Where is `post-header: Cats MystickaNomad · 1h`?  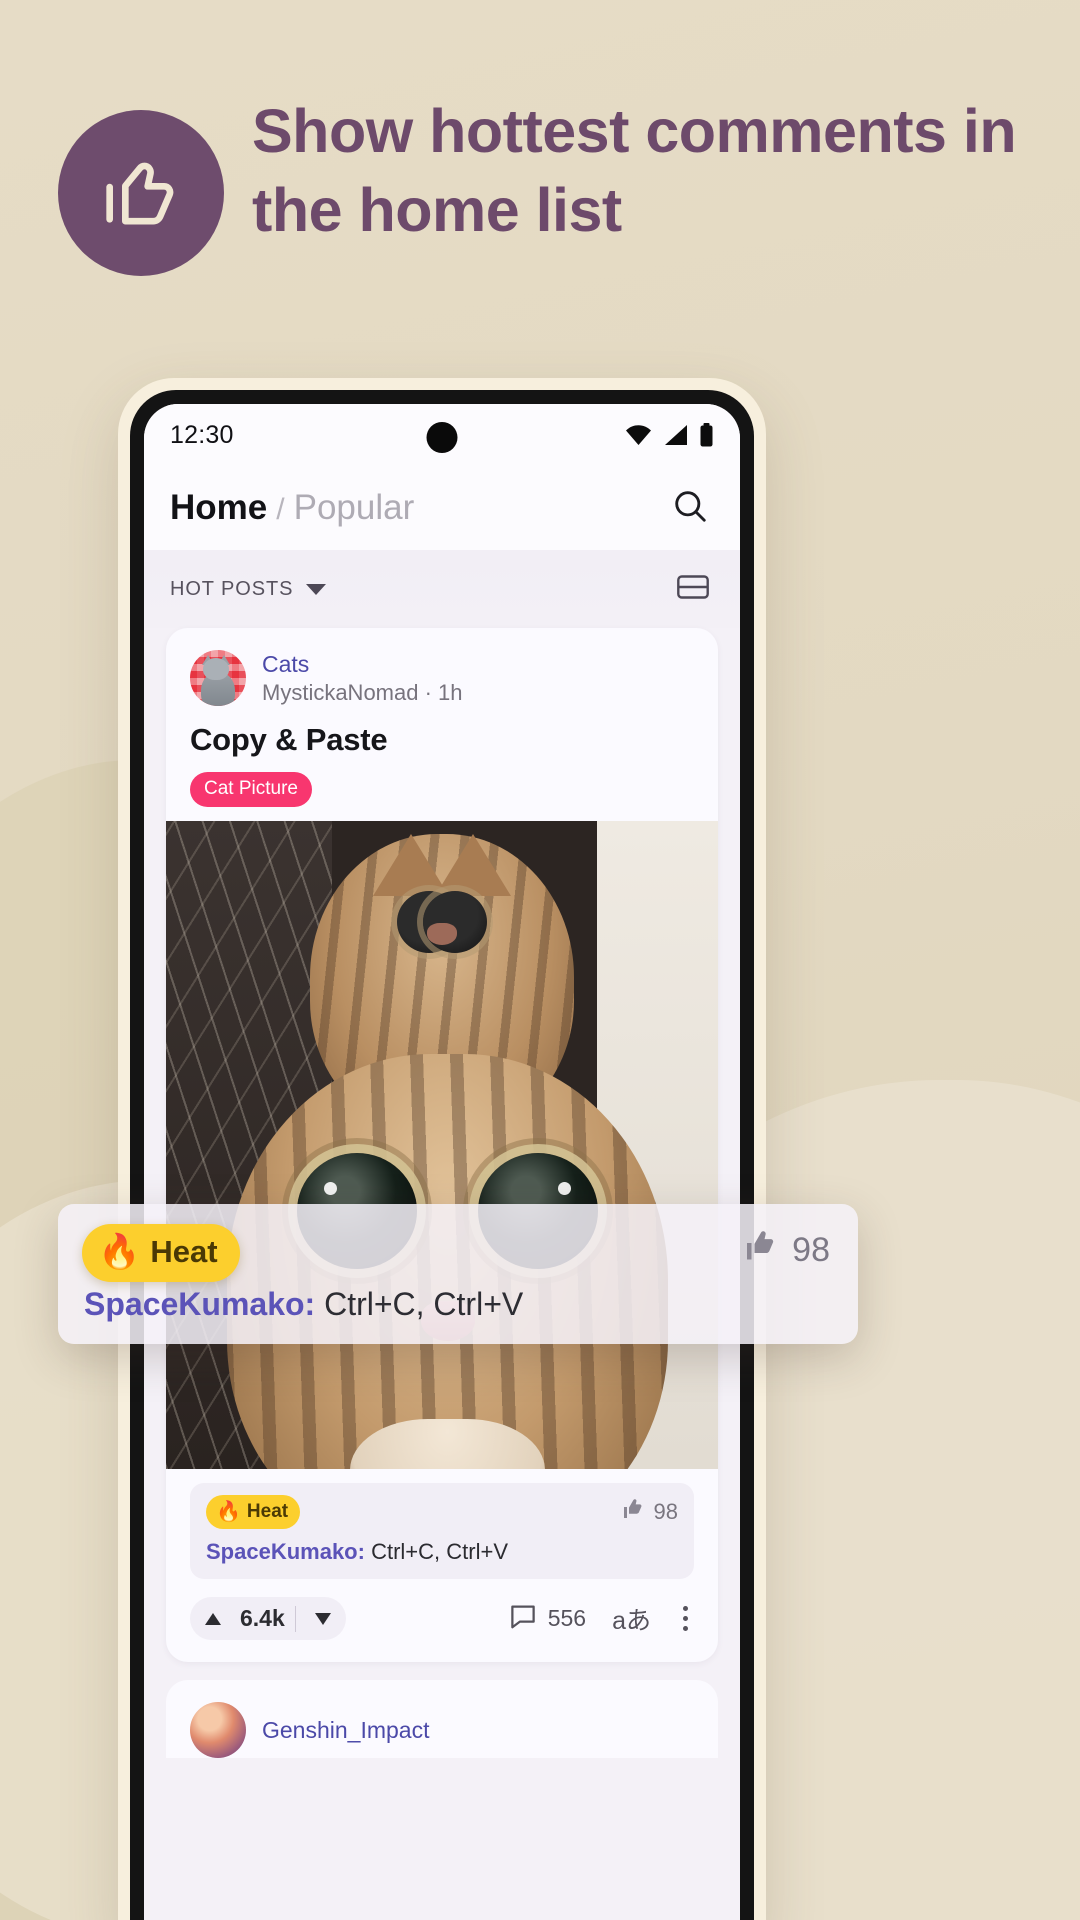
post-header: Cats MystickaNomad · 1h is located at coordinates (442, 667).